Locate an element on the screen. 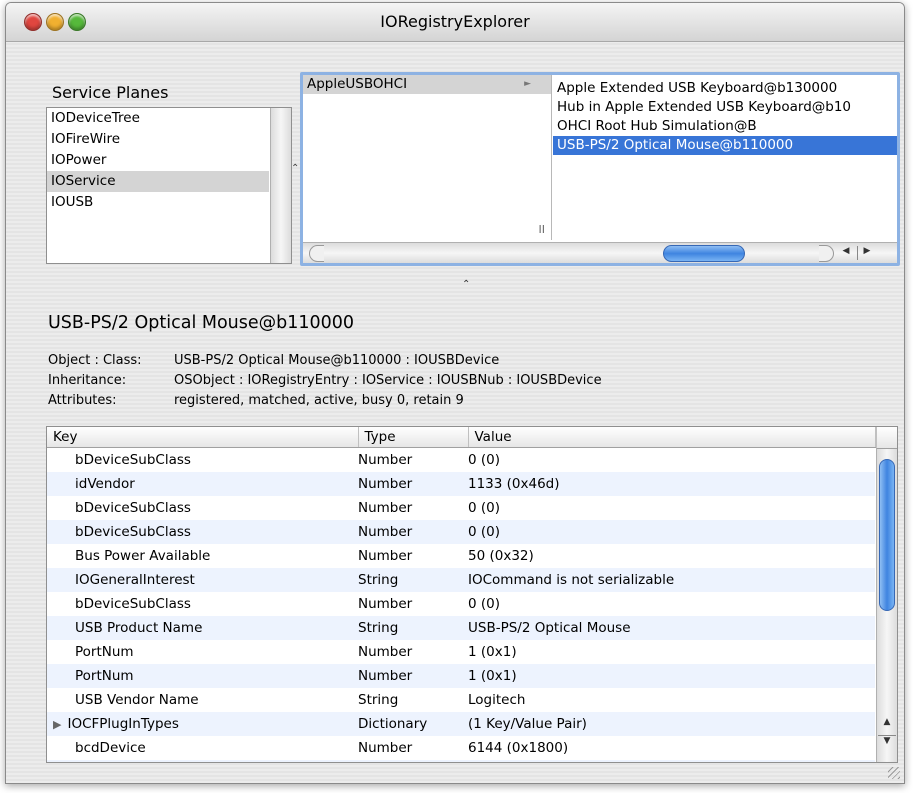  row-value: 6144 (0x1800) is located at coordinates (671, 748).